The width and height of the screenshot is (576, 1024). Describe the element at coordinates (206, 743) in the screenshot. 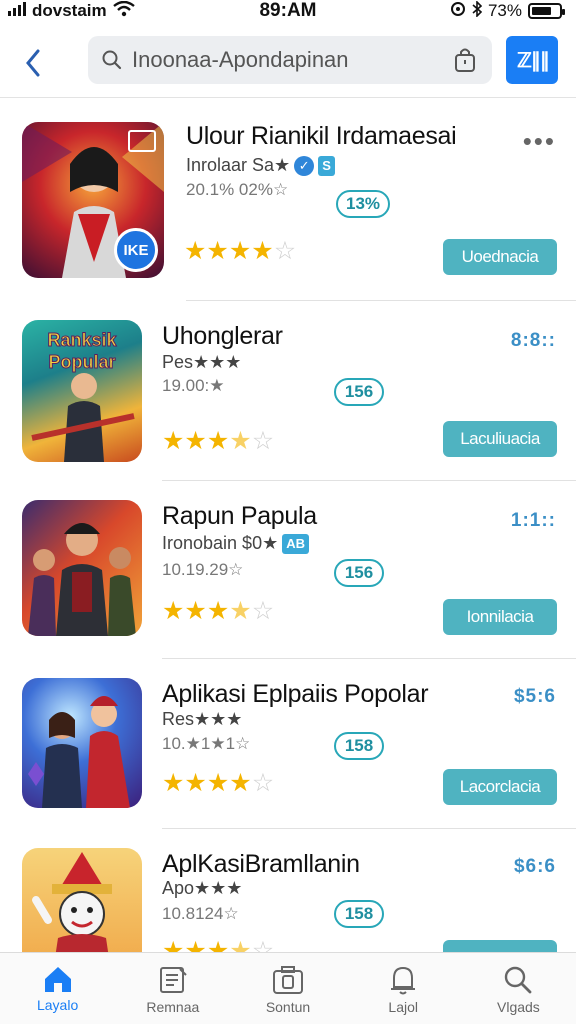

I see `app-meta: 10.★1★1☆` at that location.